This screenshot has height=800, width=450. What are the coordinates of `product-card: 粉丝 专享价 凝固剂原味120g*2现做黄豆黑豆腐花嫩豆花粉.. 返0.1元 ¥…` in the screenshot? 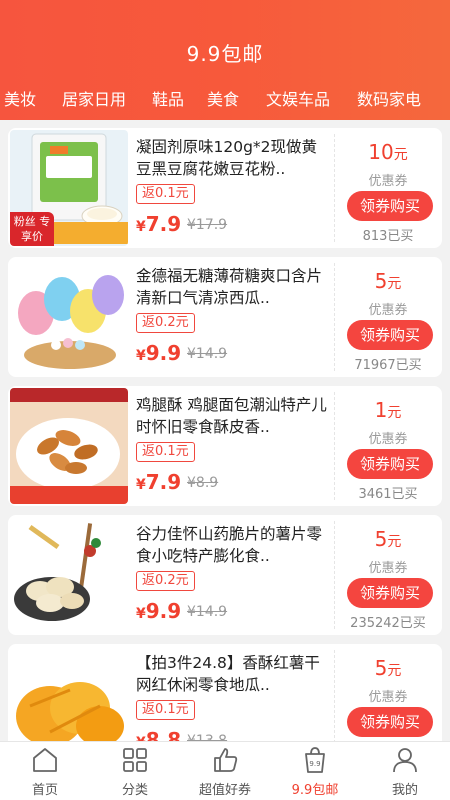 It's located at (225, 188).